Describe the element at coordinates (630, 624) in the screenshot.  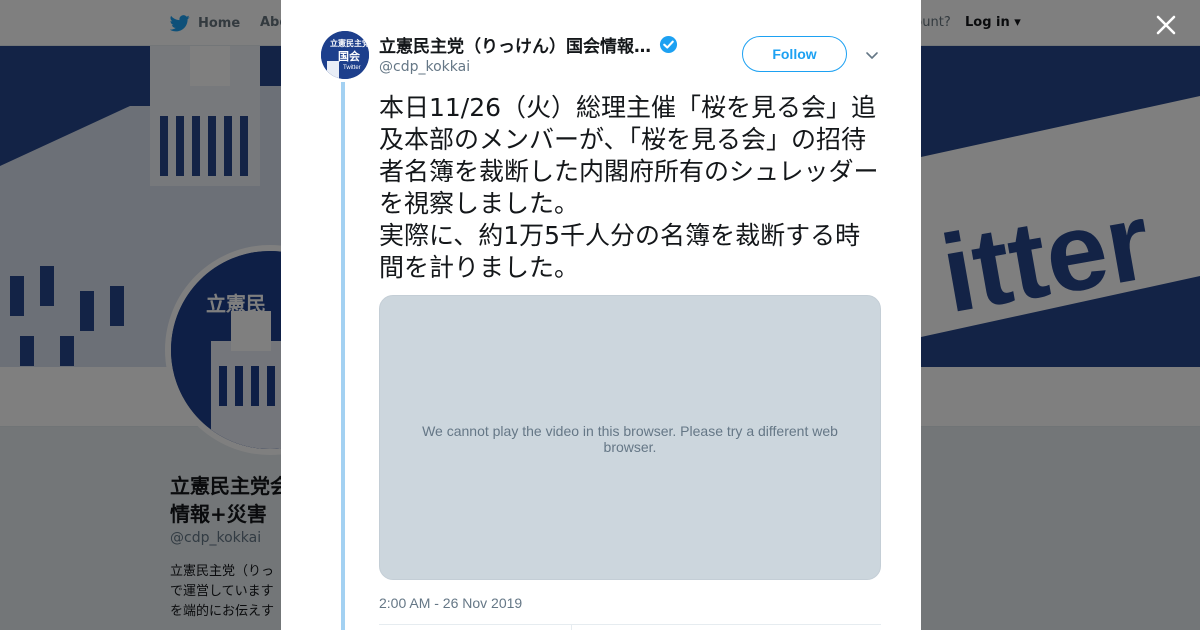
I see `stats-divider` at that location.